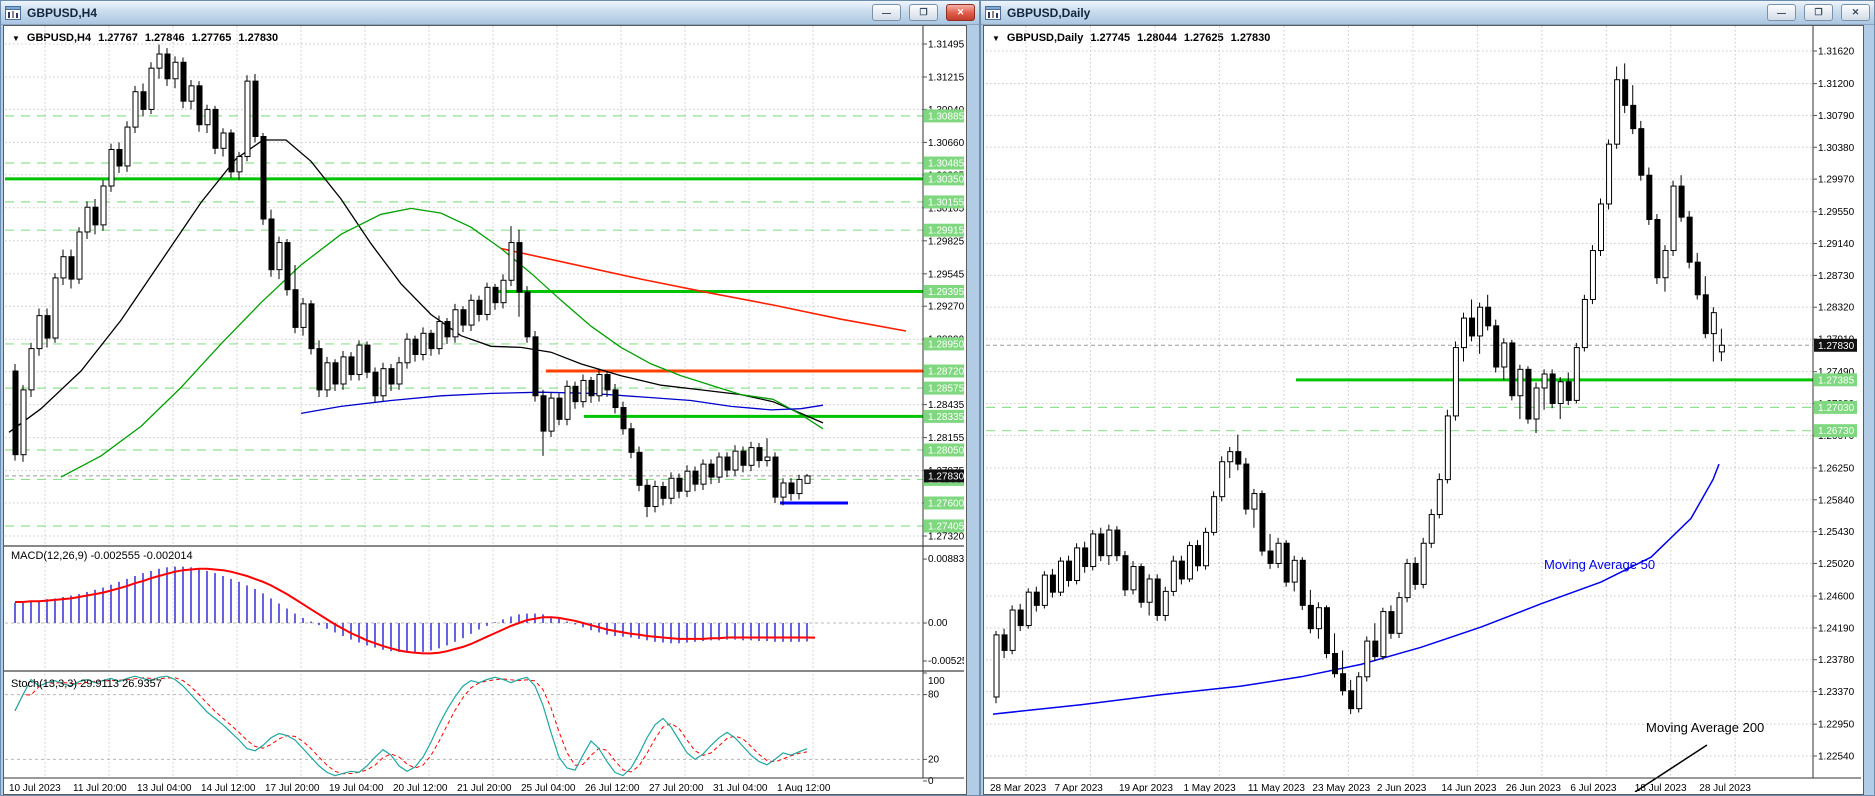 The image size is (1875, 796). I want to click on price-tick-label: 1.27320, so click(946, 537).